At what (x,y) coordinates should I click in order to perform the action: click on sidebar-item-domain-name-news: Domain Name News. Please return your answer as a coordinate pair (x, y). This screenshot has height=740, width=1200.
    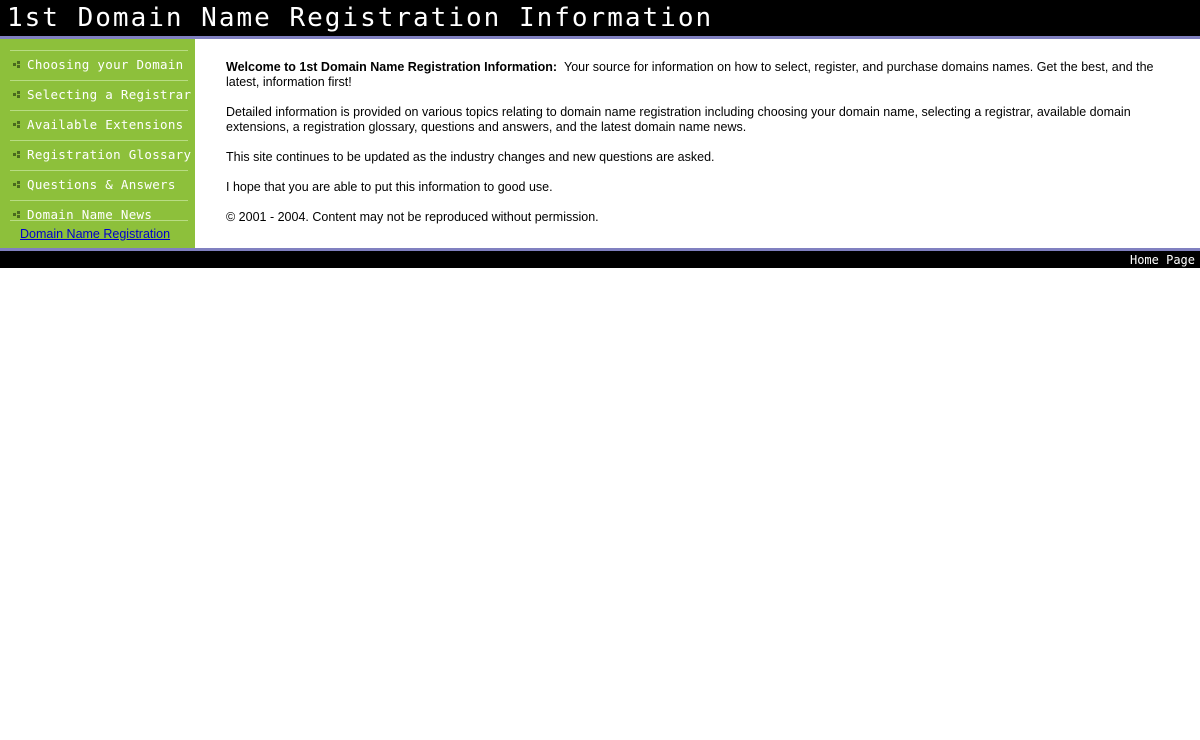
    Looking at the image, I should click on (99, 211).